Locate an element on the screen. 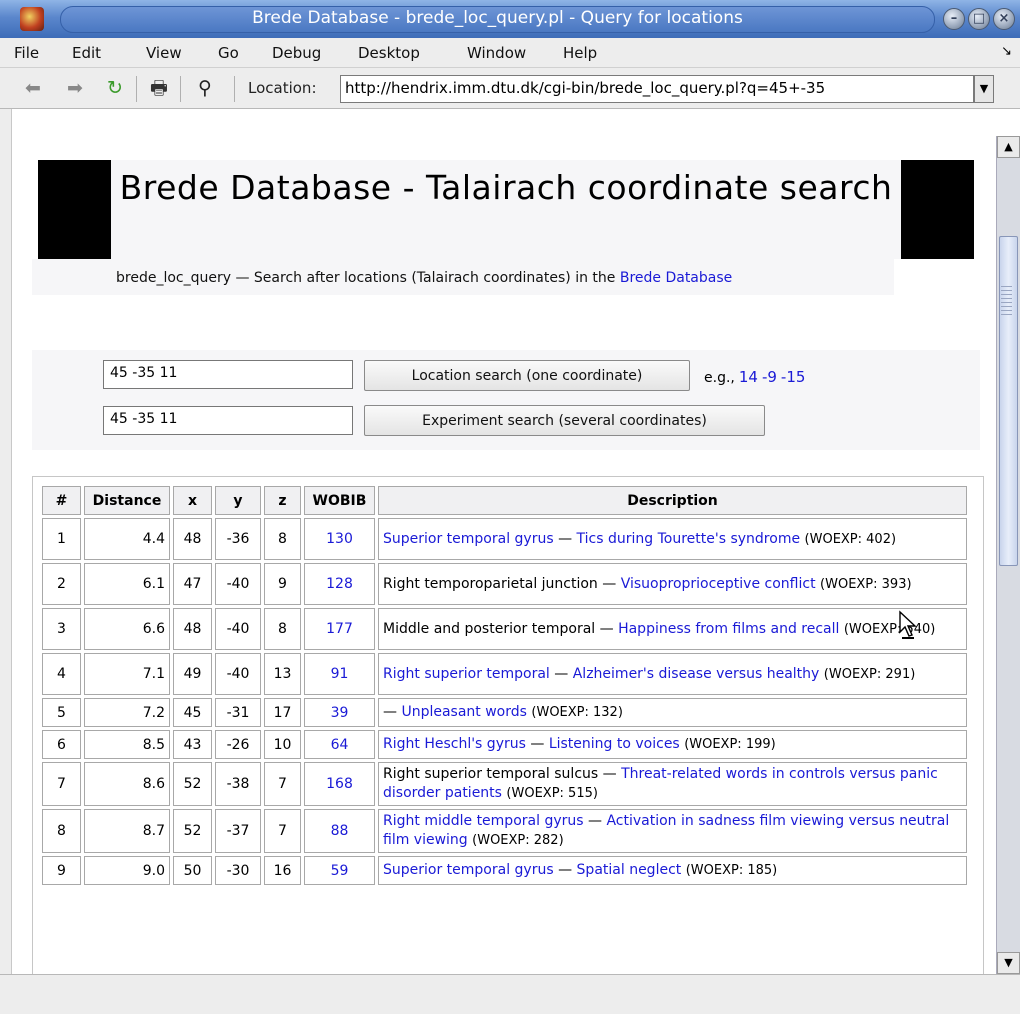 This screenshot has width=1020, height=1014. forward-icon: ➡ is located at coordinates (75, 88).